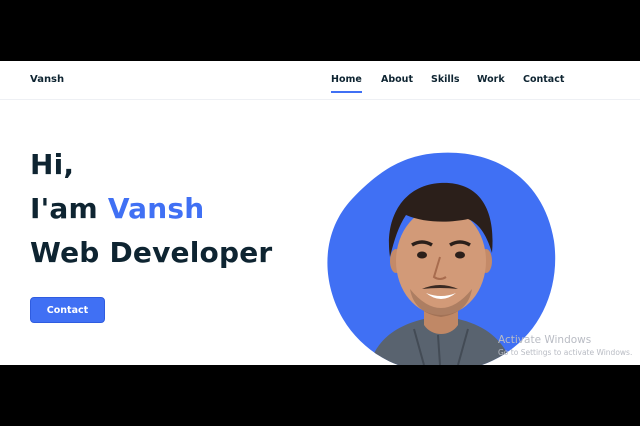 The width and height of the screenshot is (640, 426). What do you see at coordinates (545, 340) in the screenshot?
I see `watermark-title: Activate Windows` at bounding box center [545, 340].